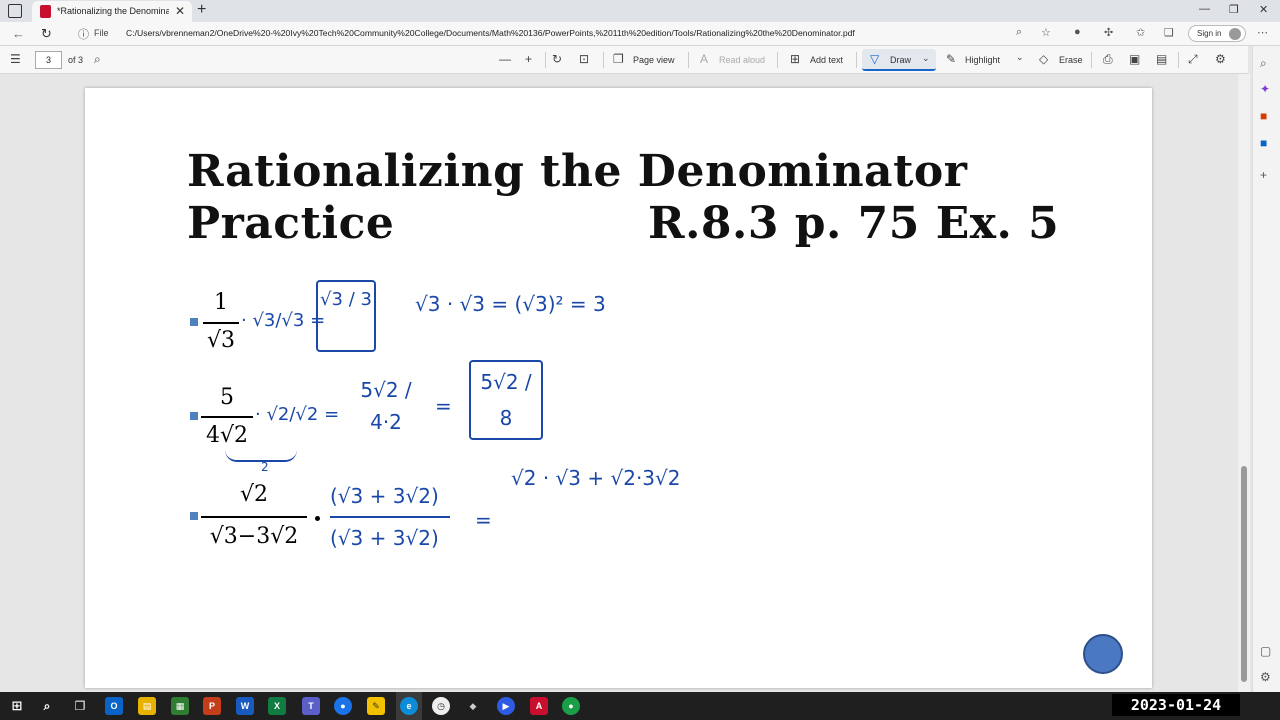 The image size is (1280, 720). I want to click on collections-icon: ❏, so click(1169, 32).